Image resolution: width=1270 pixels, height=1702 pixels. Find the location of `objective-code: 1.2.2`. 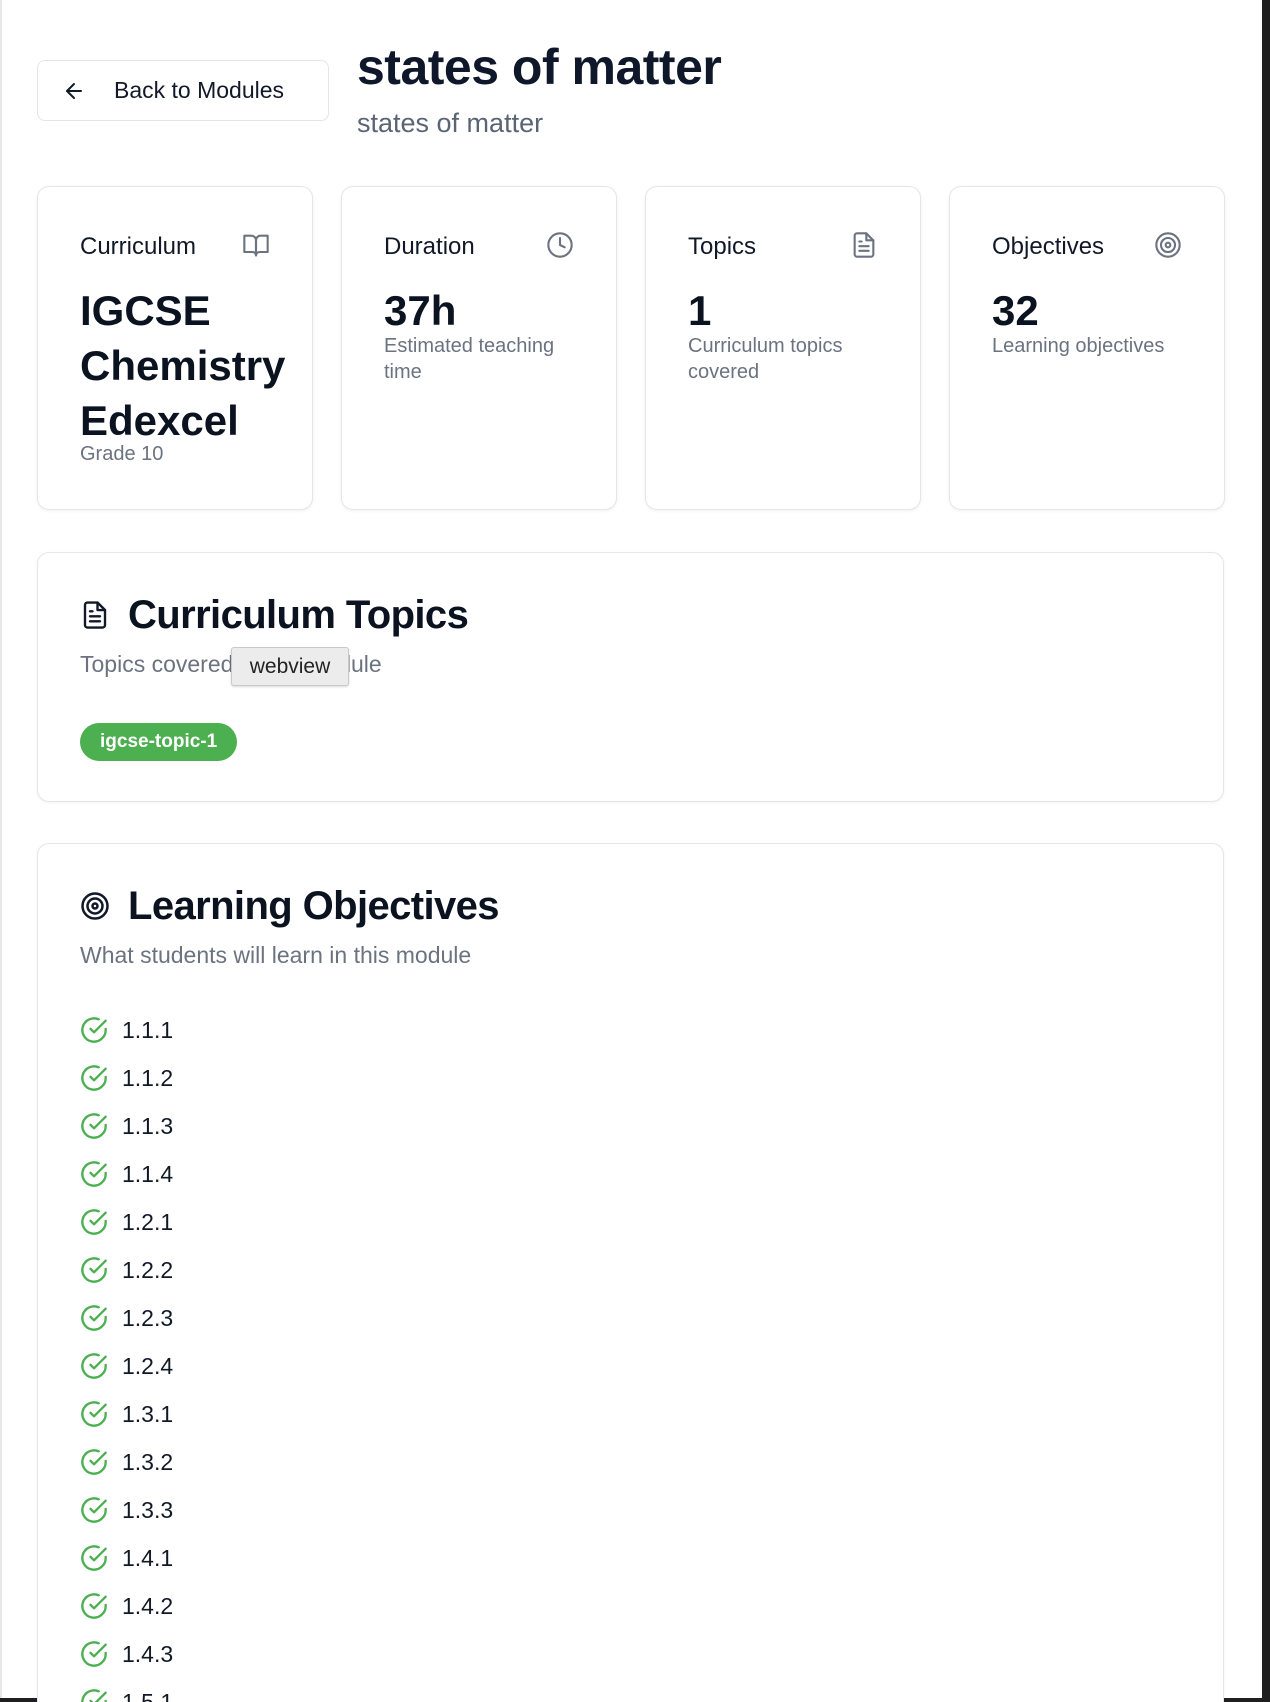

objective-code: 1.2.2 is located at coordinates (148, 1269).